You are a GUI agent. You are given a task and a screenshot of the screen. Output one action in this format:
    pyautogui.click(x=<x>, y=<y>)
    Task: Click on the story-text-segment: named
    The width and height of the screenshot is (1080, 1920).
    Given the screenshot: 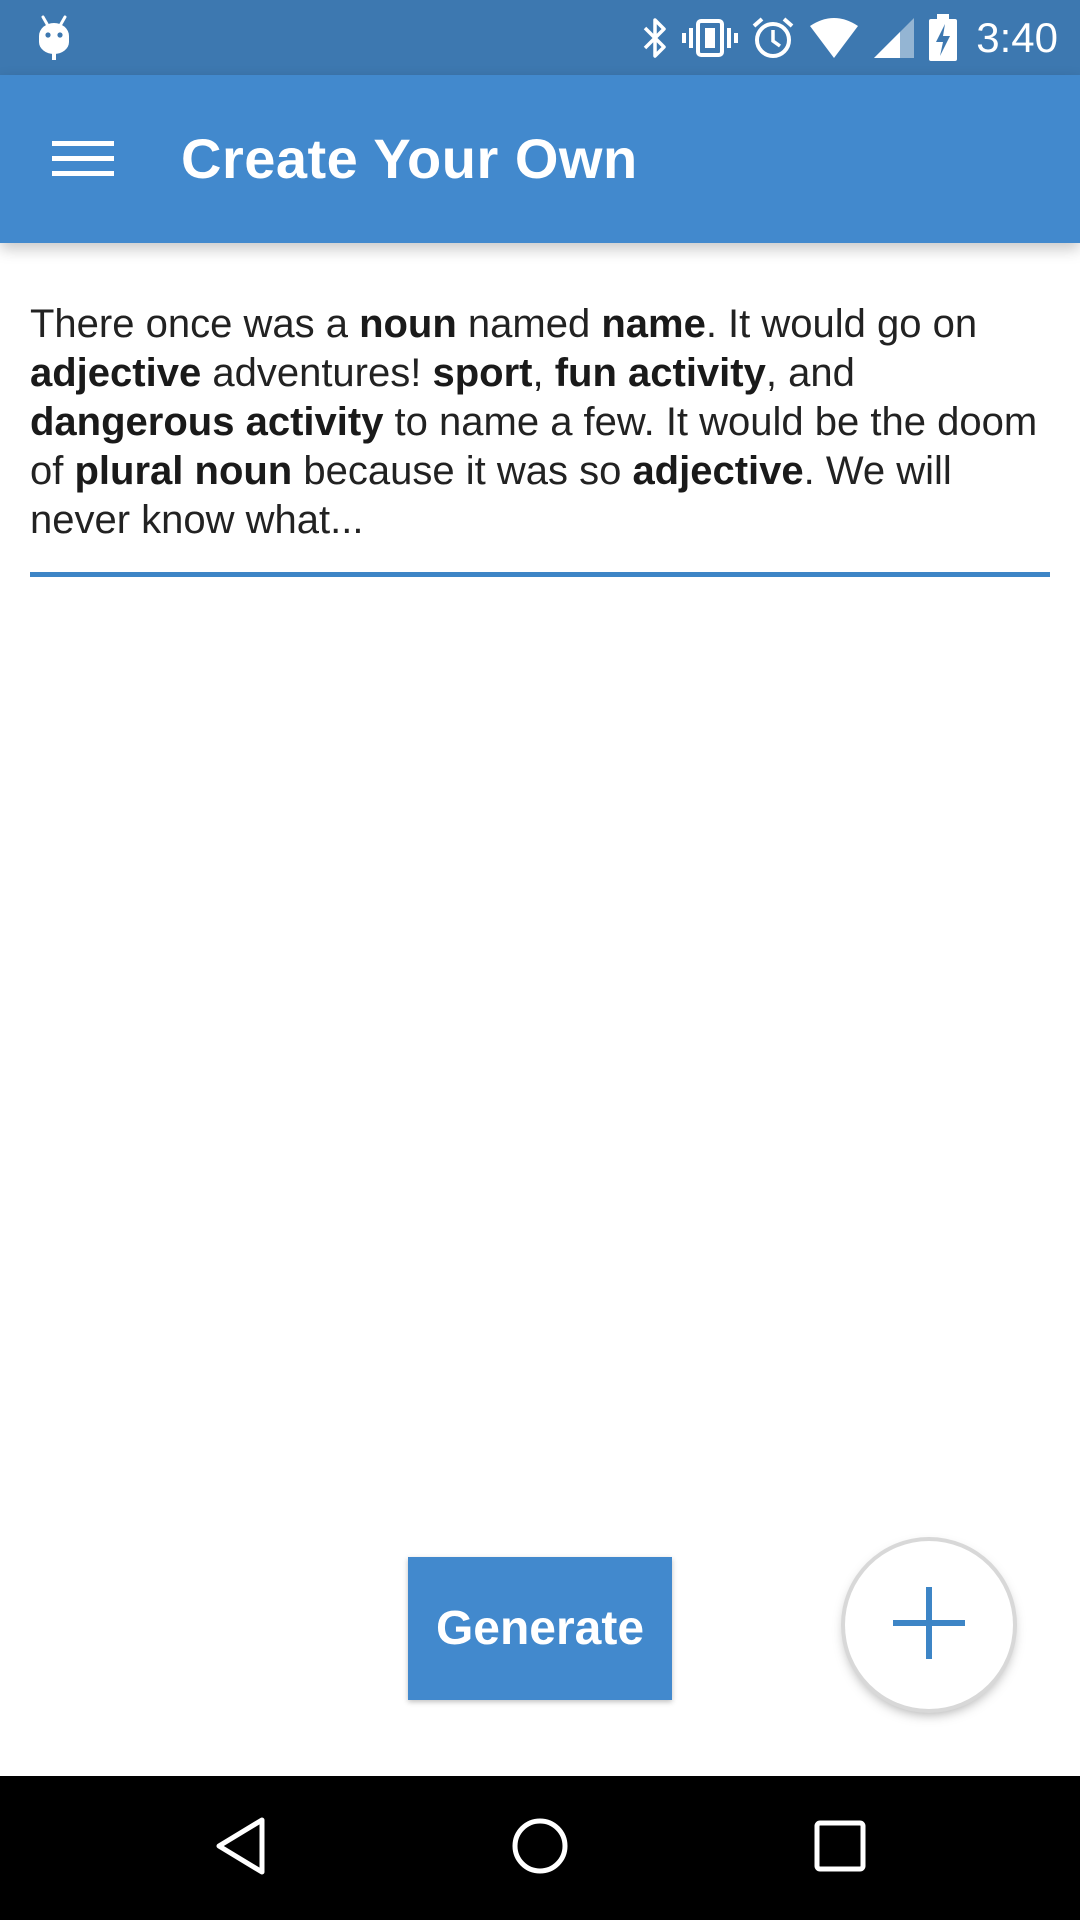 What is the action you would take?
    pyautogui.click(x=529, y=324)
    